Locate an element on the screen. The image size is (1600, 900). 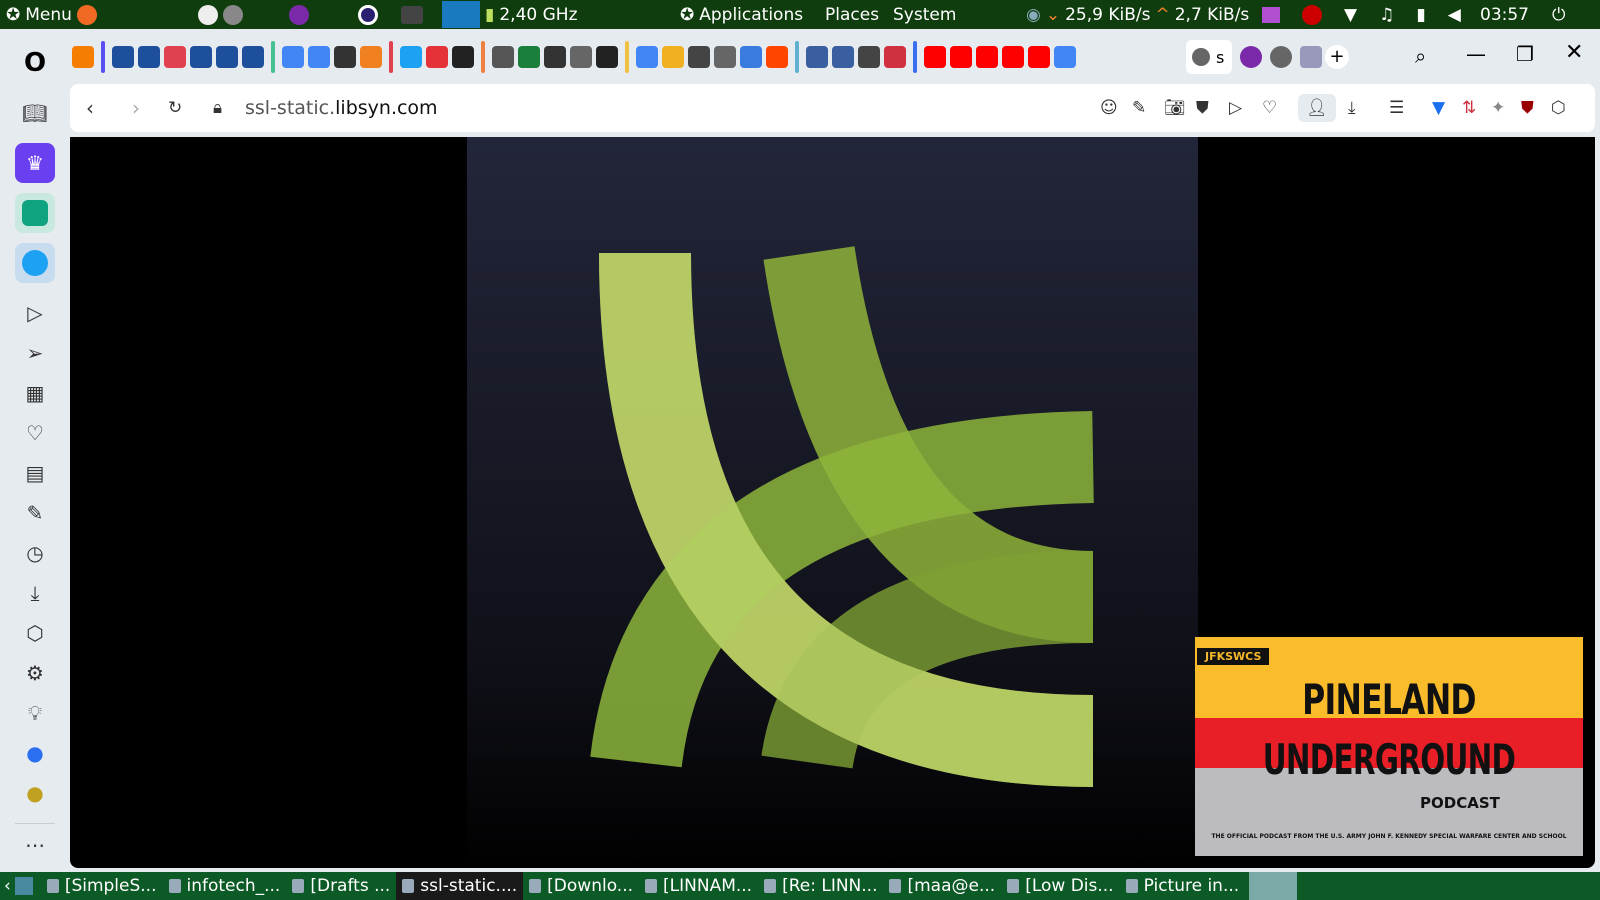
apps-icon: ▦ is located at coordinates (35, 393).